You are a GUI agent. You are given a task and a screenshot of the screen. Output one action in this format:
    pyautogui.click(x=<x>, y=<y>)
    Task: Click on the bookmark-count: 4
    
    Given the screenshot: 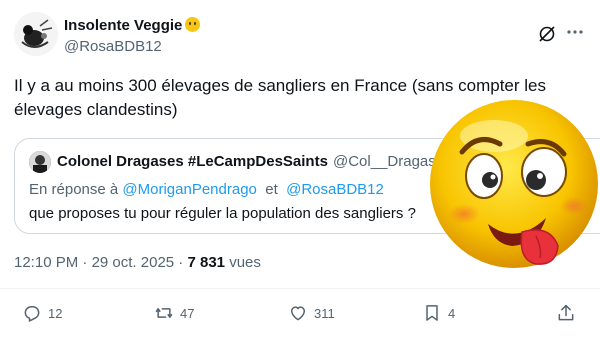 What is the action you would take?
    pyautogui.click(x=452, y=313)
    